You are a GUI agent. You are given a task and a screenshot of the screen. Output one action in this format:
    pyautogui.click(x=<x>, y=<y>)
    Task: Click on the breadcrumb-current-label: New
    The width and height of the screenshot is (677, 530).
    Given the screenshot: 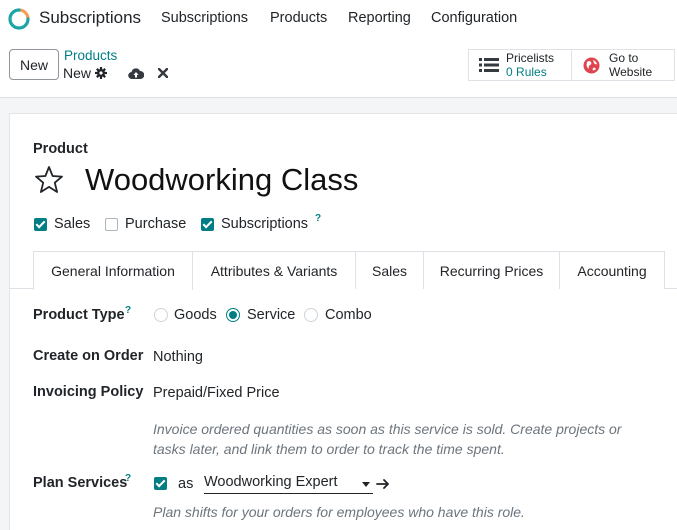 What is the action you would take?
    pyautogui.click(x=77, y=73)
    